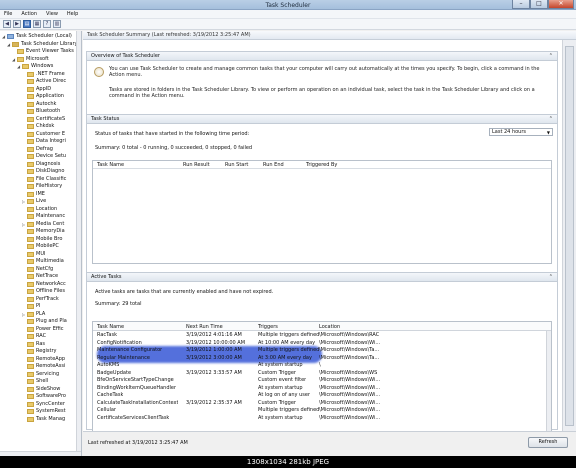  Describe the element at coordinates (322, 277) in the screenshot. I see `active-tasks-header: Active Tasks ⌃` at that location.